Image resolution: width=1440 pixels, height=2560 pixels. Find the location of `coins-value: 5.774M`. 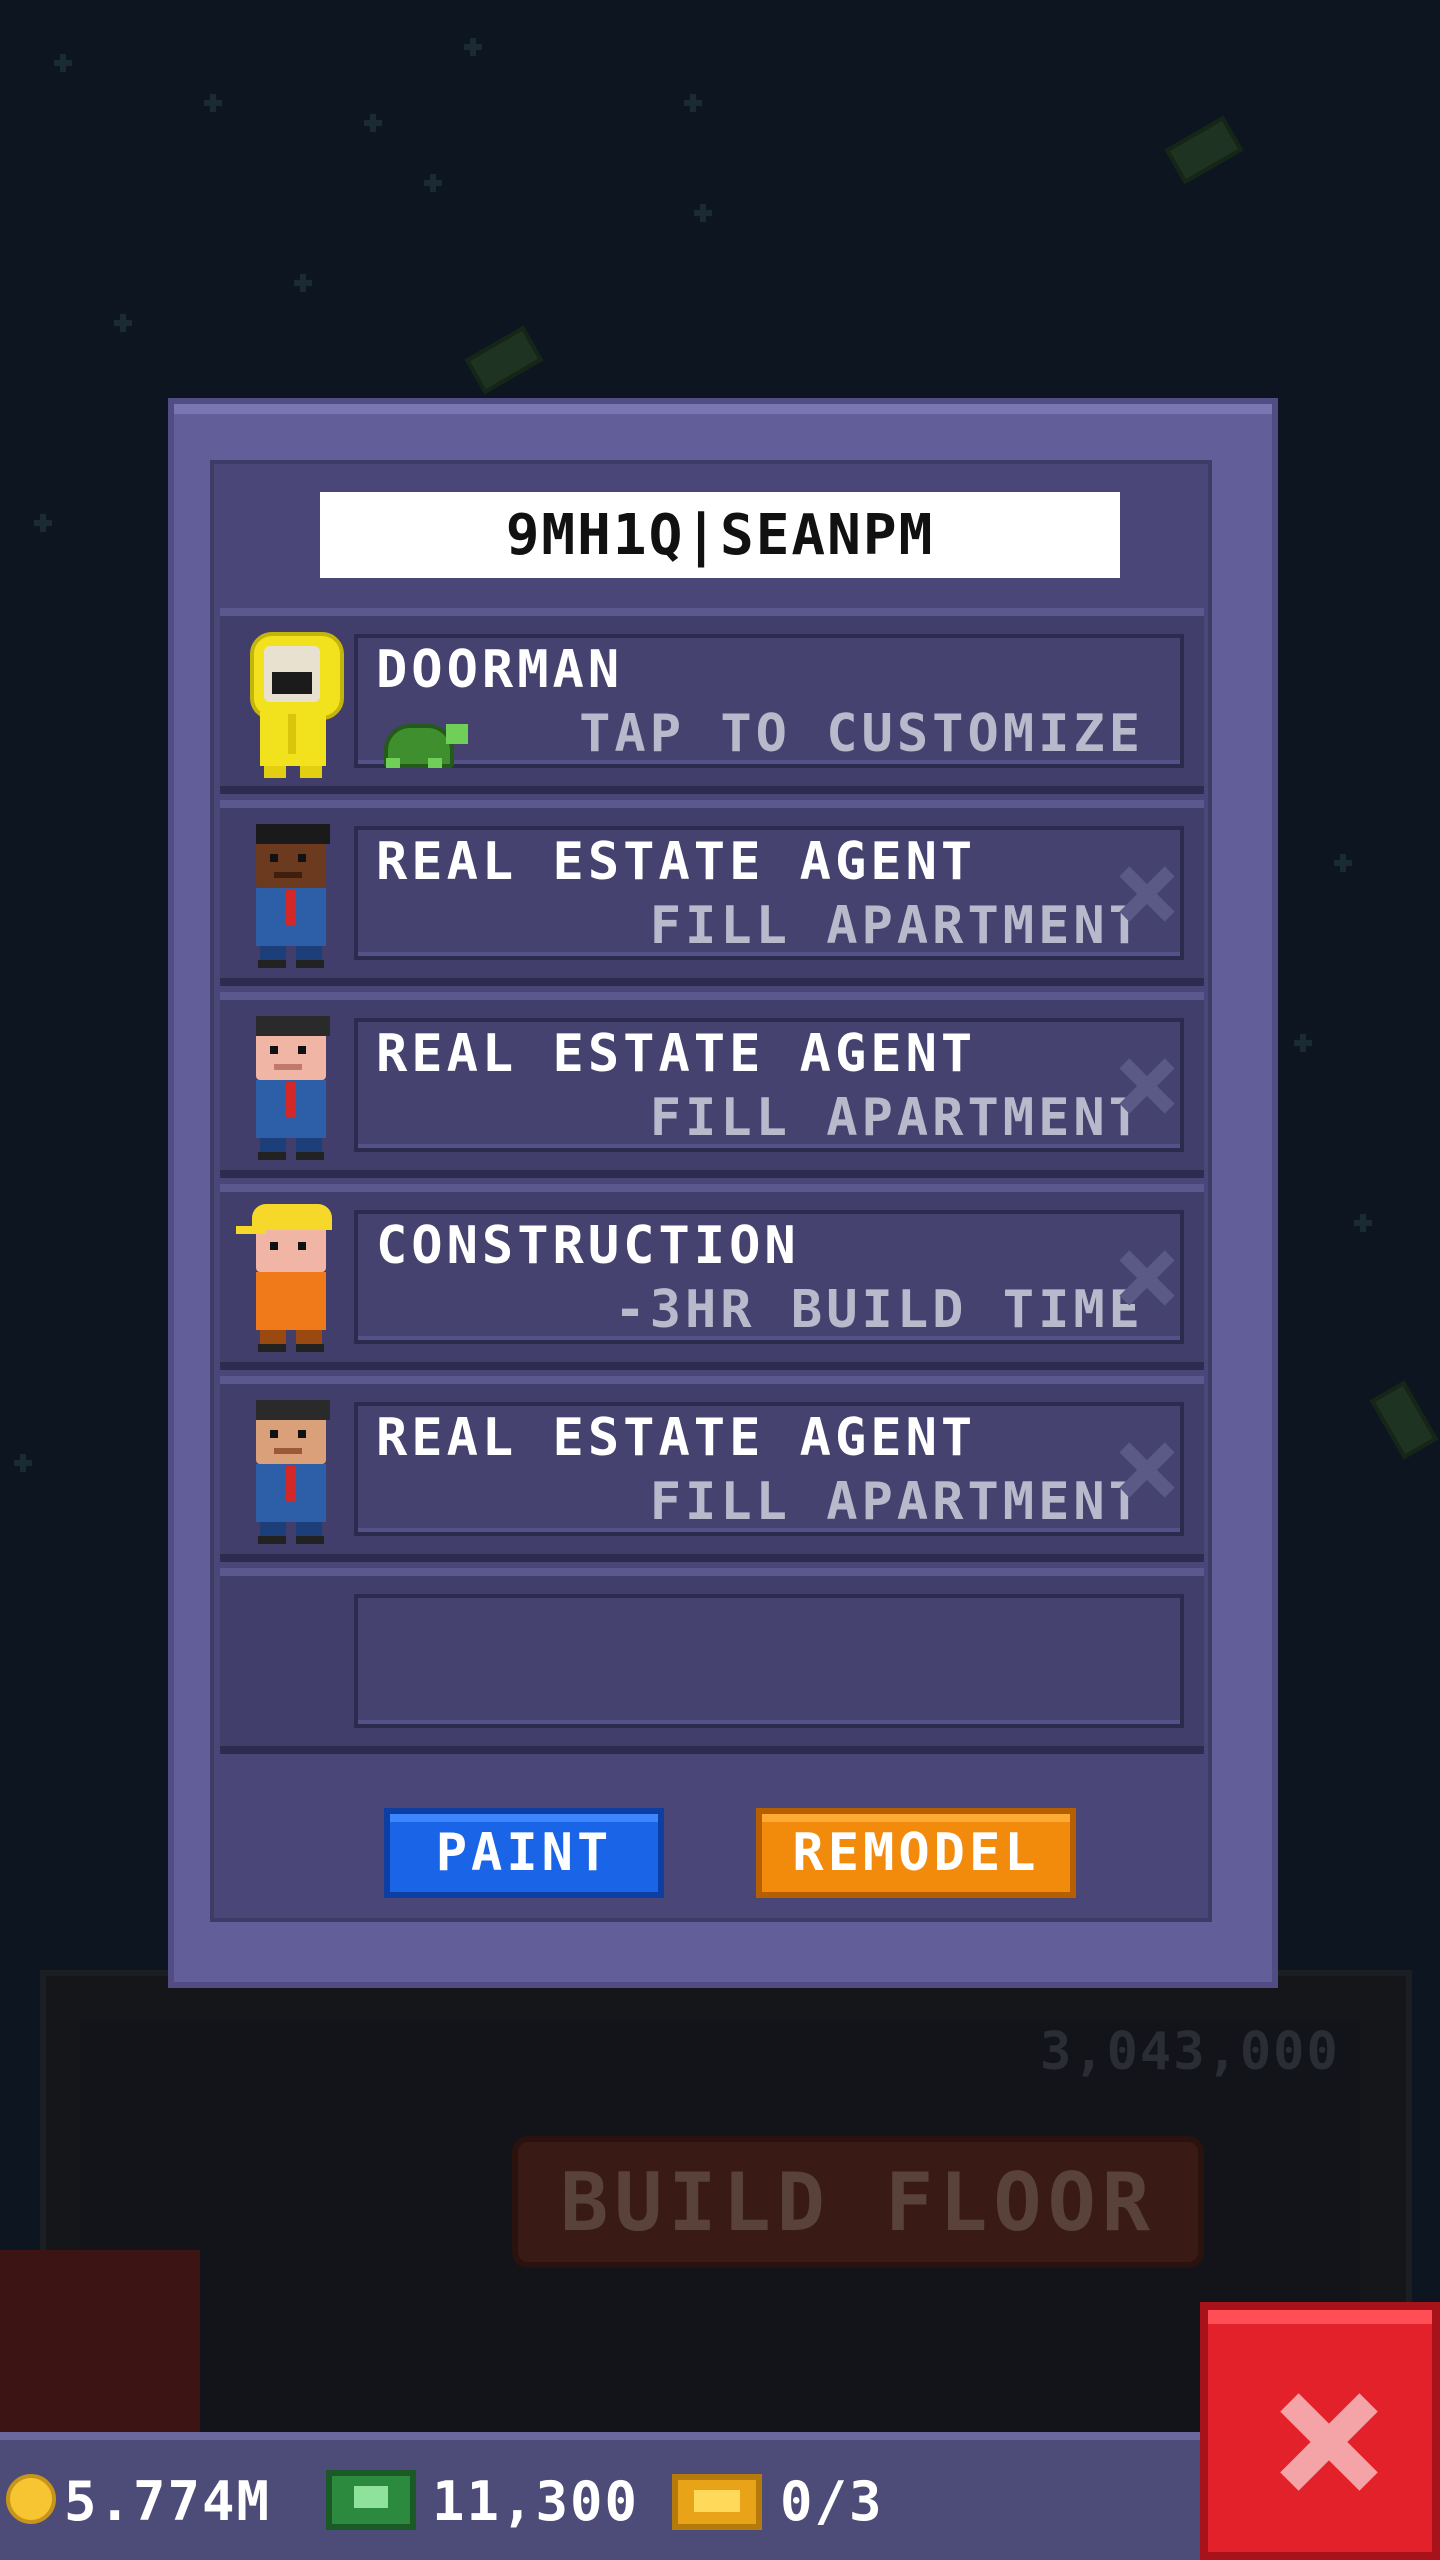

coins-value: 5.774M is located at coordinates (168, 2501).